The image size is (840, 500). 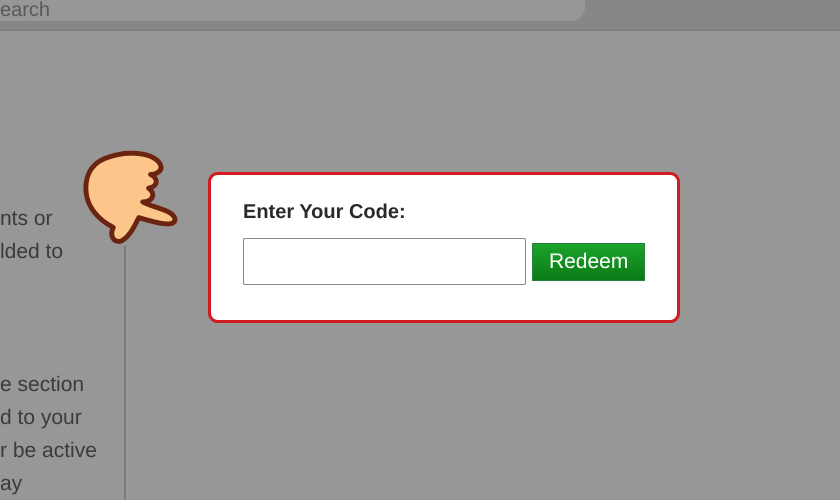 I want to click on text-line: lded to, so click(x=32, y=252).